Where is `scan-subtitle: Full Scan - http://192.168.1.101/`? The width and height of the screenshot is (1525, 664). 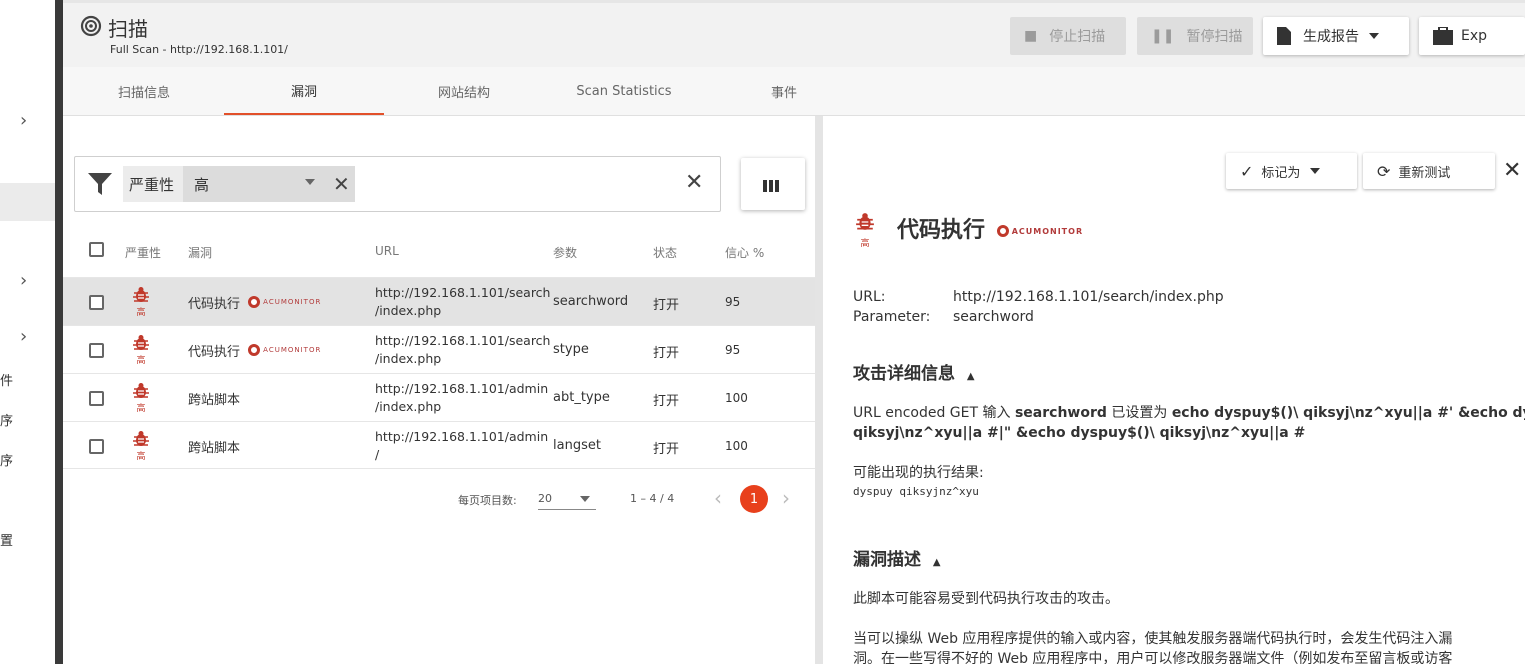
scan-subtitle: Full Scan - http://192.168.1.101/ is located at coordinates (199, 49).